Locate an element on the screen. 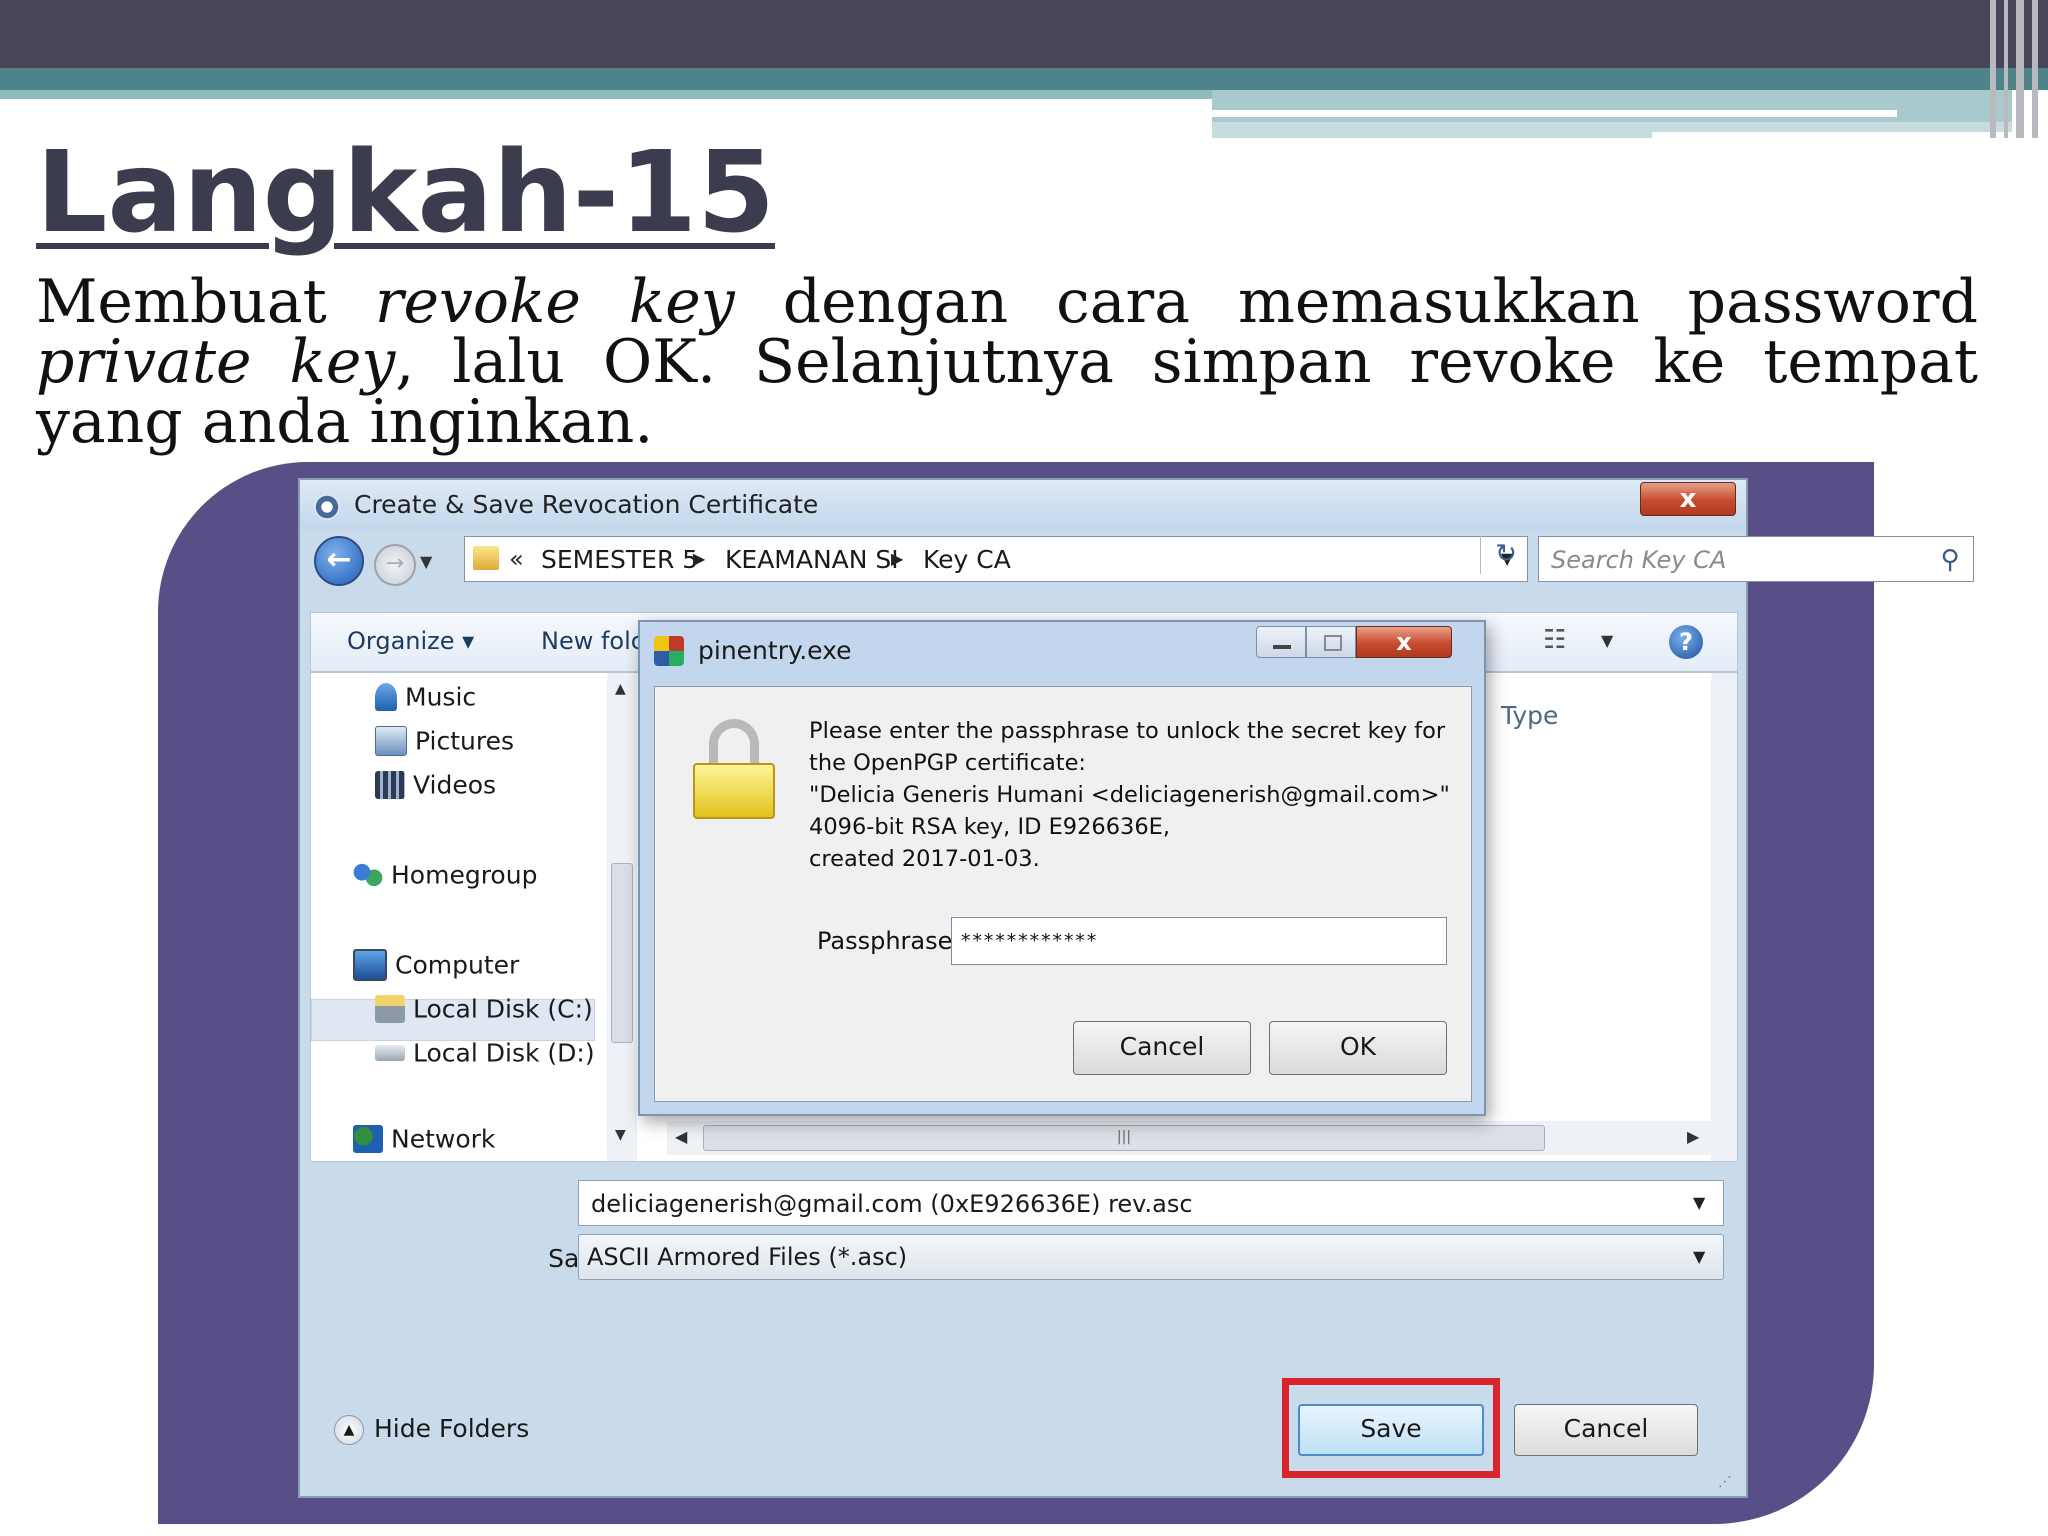 The image size is (2048, 1536). maximize-button is located at coordinates (1331, 642).